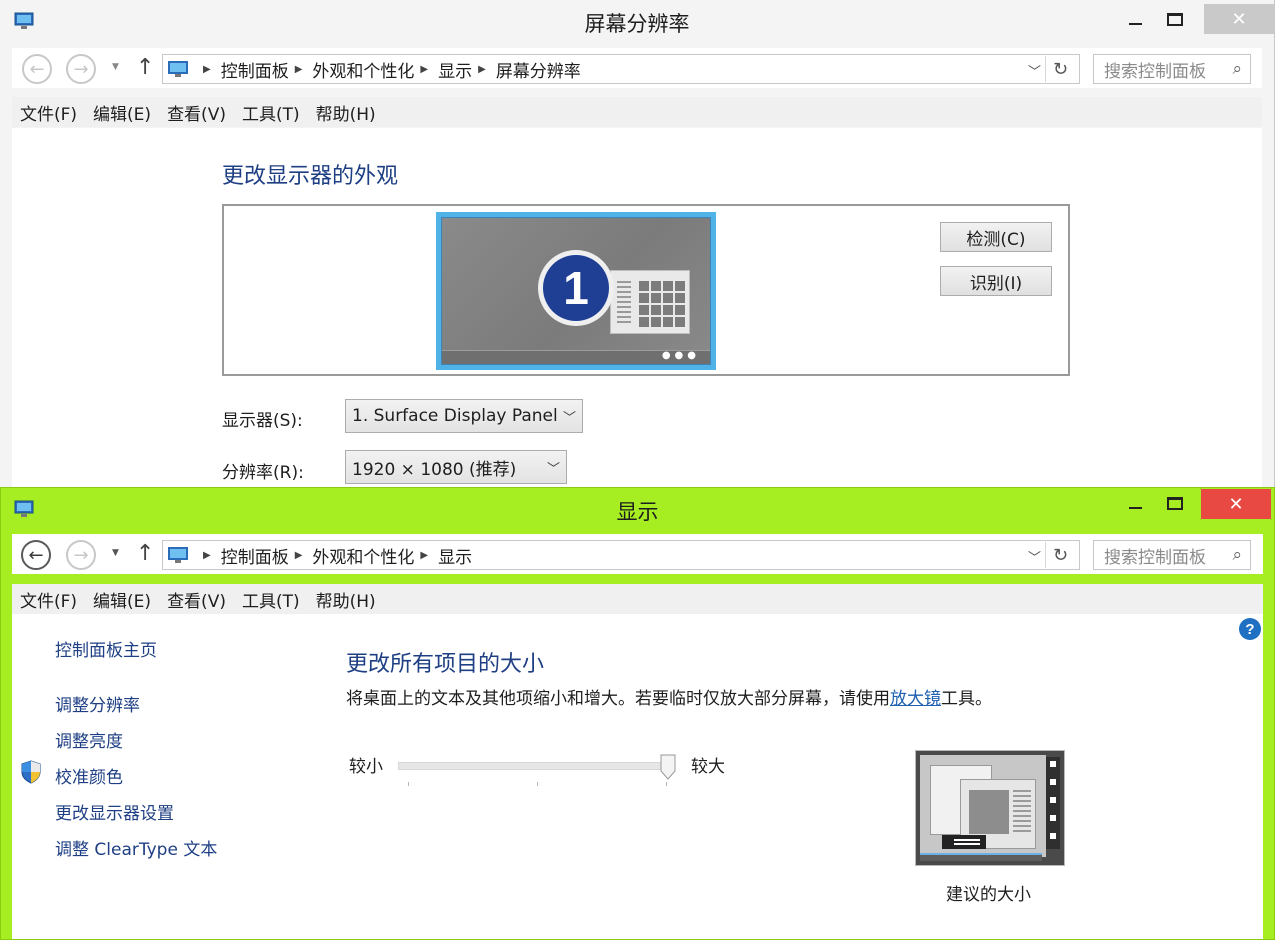 The image size is (1275, 940). What do you see at coordinates (996, 281) in the screenshot?
I see `identify-button: 识别(I)` at bounding box center [996, 281].